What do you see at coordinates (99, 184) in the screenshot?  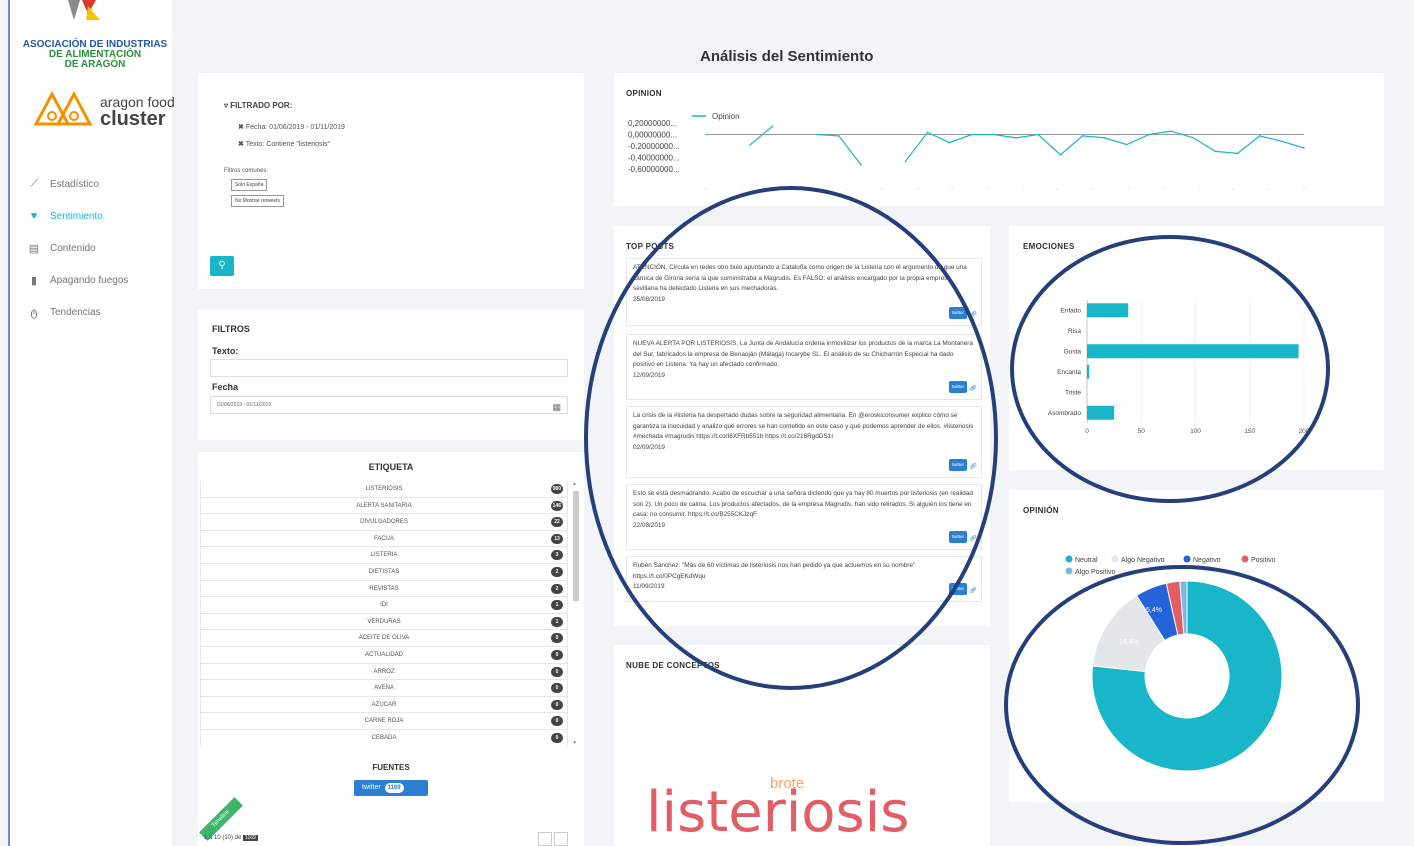 I see `sidebar-item-estadistico: ⟋ Estadístico` at bounding box center [99, 184].